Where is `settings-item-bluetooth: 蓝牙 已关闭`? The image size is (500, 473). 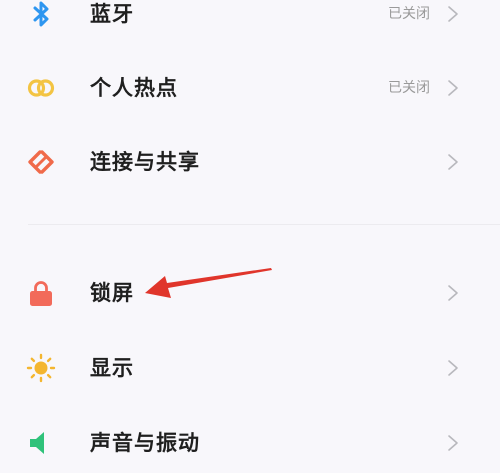
settings-item-bluetooth: 蓝牙 已关闭 is located at coordinates (250, 22).